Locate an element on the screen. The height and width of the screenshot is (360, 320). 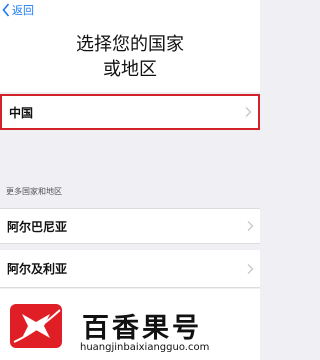
back-button: 返回 is located at coordinates (18, 10).